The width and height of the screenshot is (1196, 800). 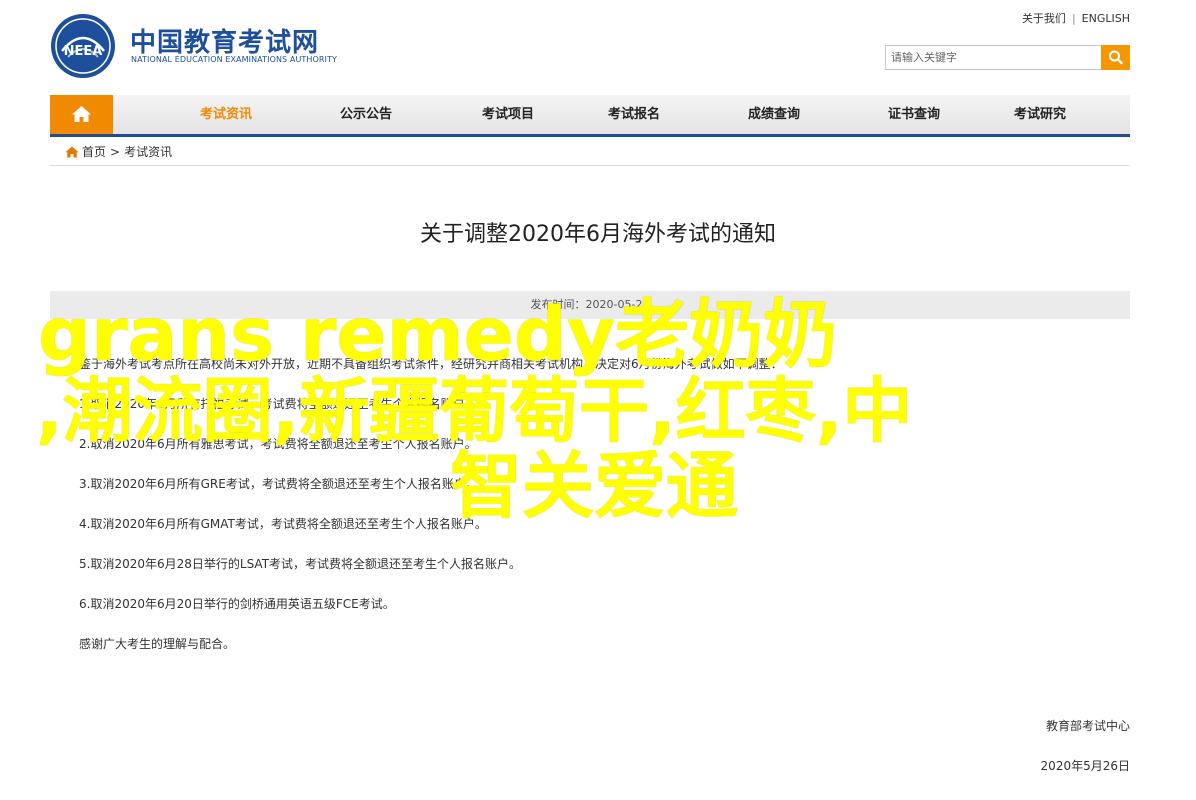 What do you see at coordinates (474, 411) in the screenshot?
I see `overlay-text-line-2: ,潮流圈,新疆葡萄干,红枣,中` at bounding box center [474, 411].